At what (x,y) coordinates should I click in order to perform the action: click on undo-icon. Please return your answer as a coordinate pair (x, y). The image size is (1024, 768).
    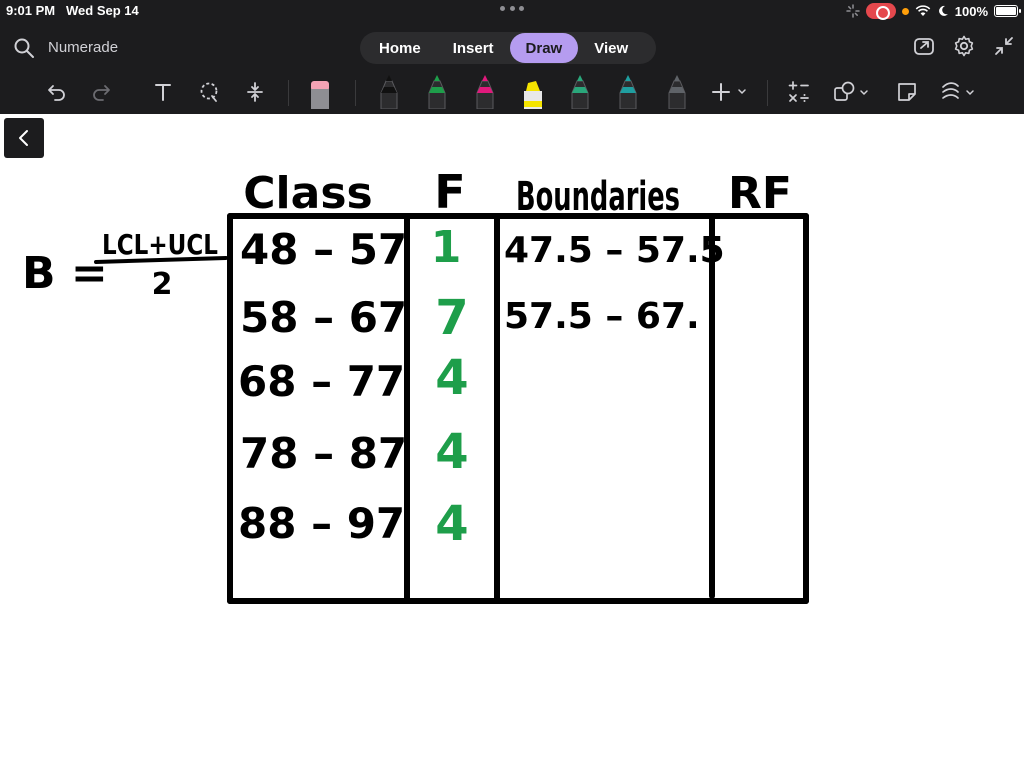
    Looking at the image, I should click on (57, 92).